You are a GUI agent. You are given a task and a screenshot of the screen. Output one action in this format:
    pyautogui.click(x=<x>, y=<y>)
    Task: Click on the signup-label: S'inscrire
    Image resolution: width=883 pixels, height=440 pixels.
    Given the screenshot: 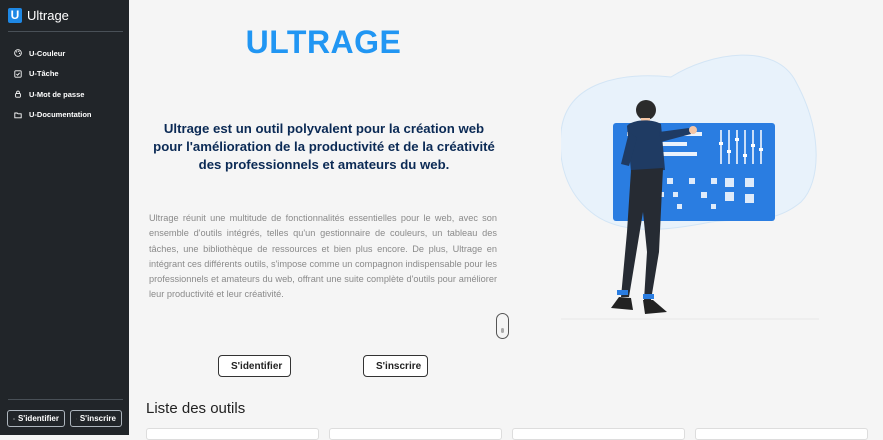 What is the action you would take?
    pyautogui.click(x=398, y=366)
    